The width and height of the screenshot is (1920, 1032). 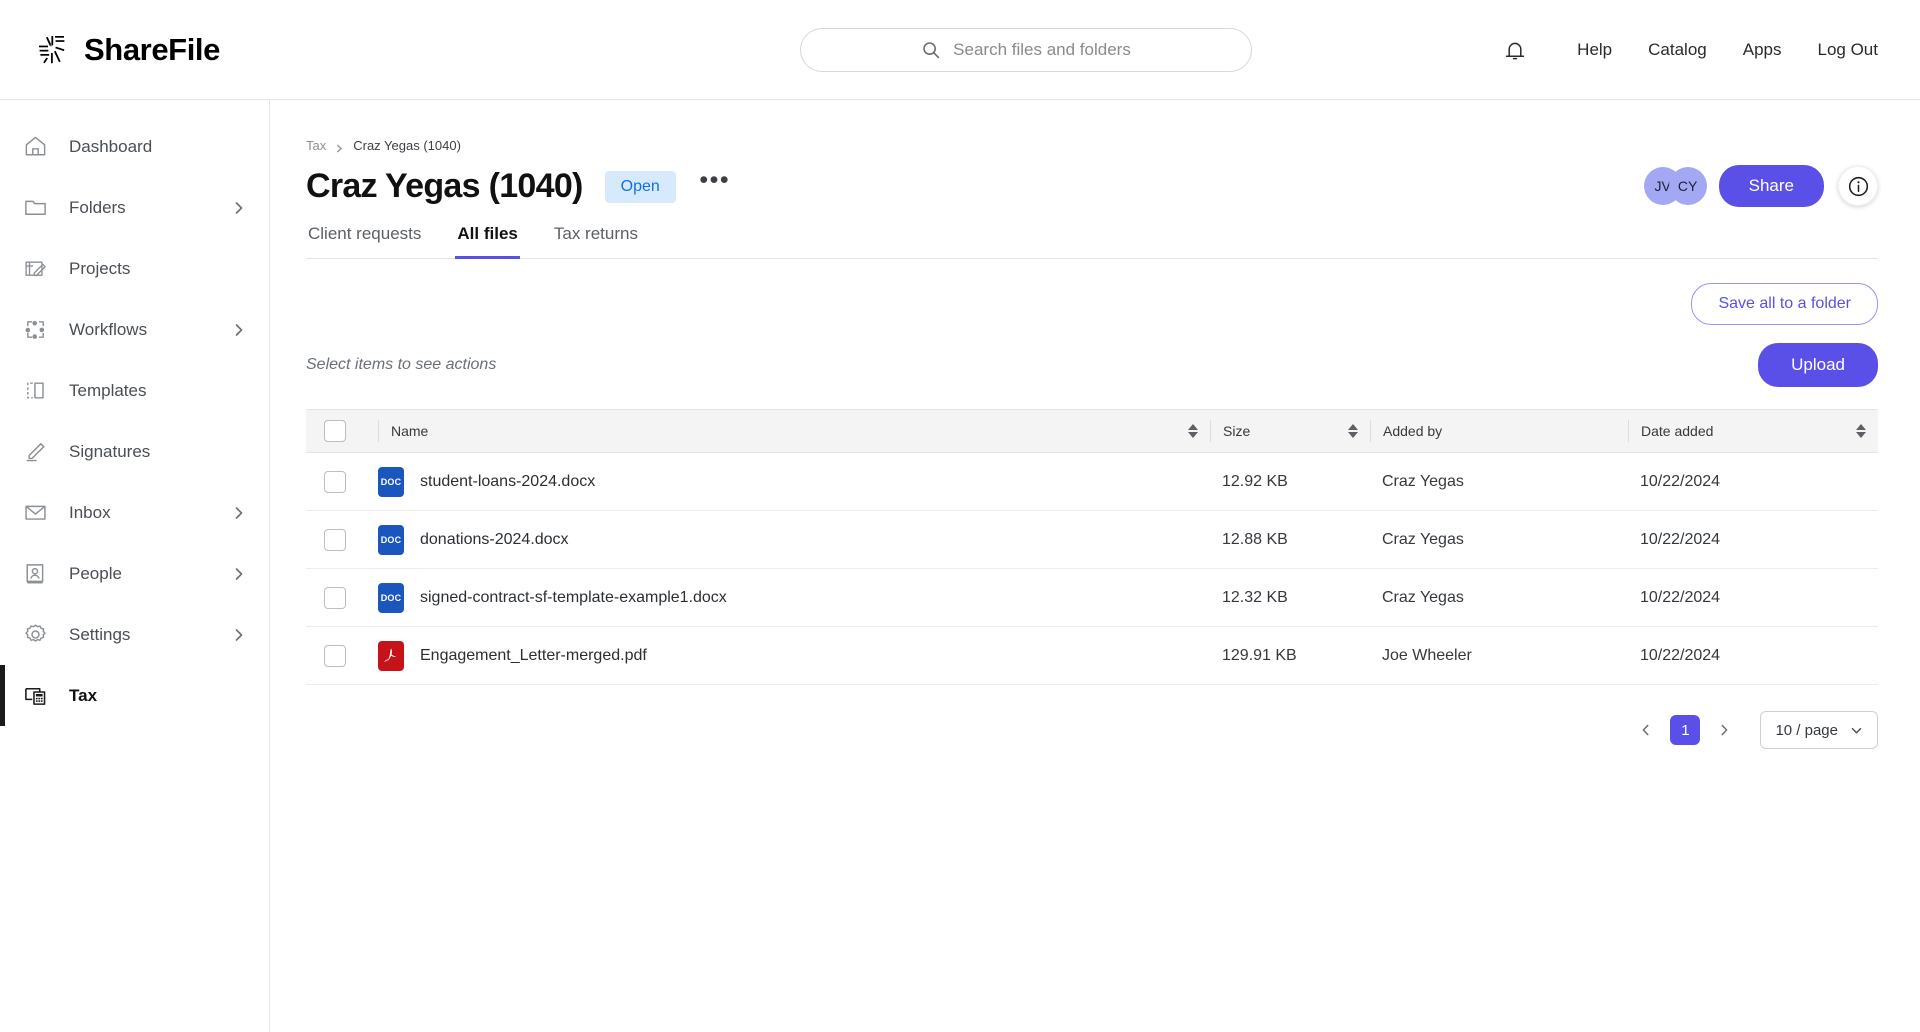 What do you see at coordinates (1353, 431) in the screenshot?
I see `sort-toggle-size` at bounding box center [1353, 431].